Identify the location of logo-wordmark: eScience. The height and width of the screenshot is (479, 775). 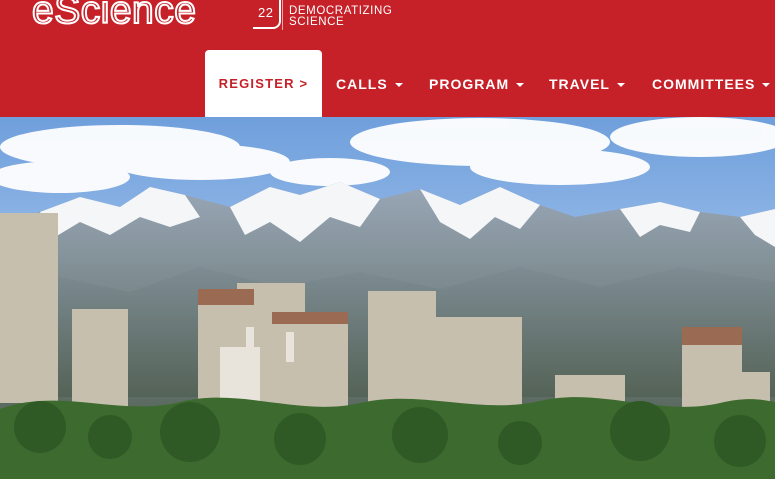
(114, 16).